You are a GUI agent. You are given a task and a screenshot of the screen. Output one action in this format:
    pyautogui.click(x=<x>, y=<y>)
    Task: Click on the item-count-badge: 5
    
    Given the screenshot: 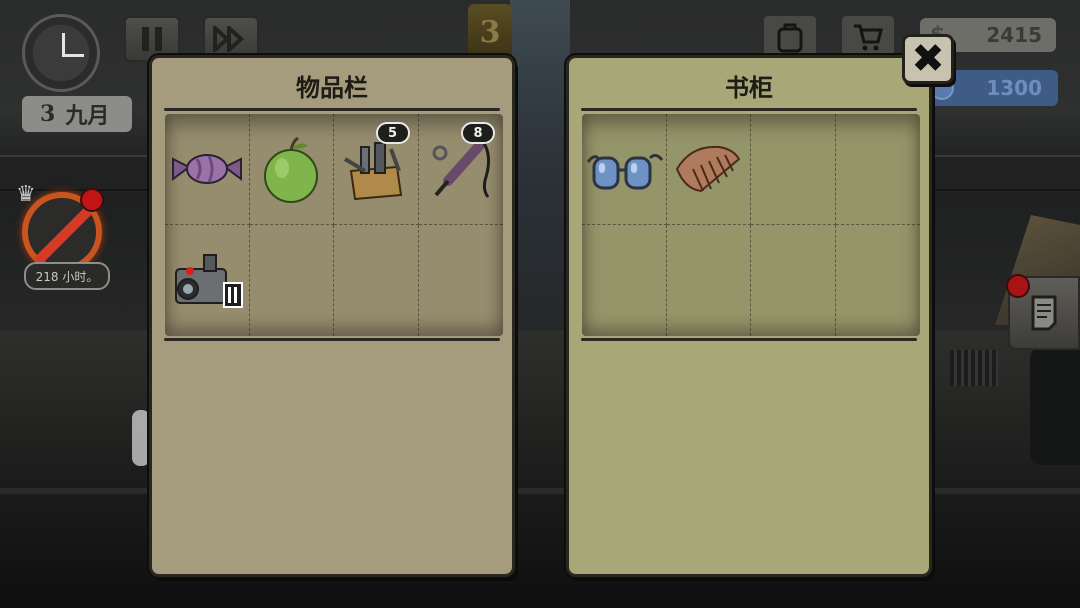 What is the action you would take?
    pyautogui.click(x=392, y=133)
    